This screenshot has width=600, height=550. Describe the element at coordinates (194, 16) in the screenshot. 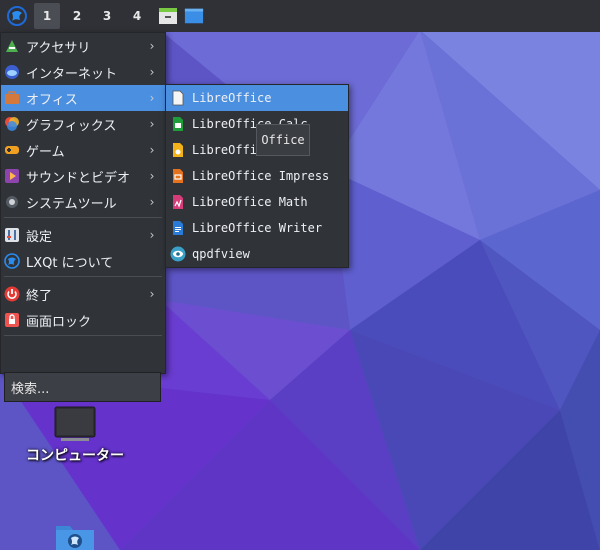

I see `show-desktop-icon` at that location.